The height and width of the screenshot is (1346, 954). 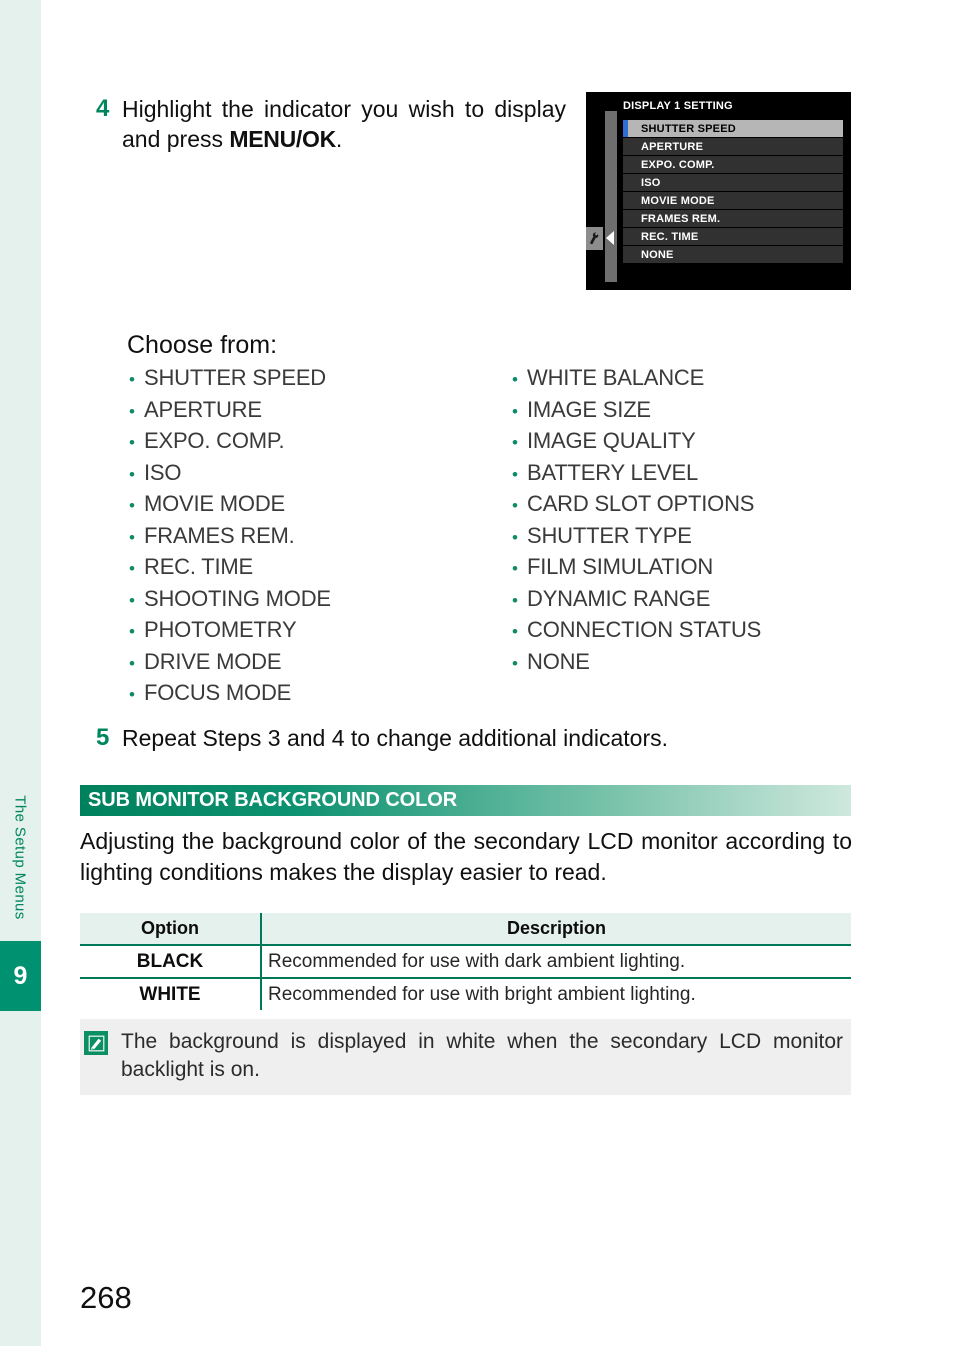 What do you see at coordinates (558, 661) in the screenshot?
I see `list-item-label: NONE` at bounding box center [558, 661].